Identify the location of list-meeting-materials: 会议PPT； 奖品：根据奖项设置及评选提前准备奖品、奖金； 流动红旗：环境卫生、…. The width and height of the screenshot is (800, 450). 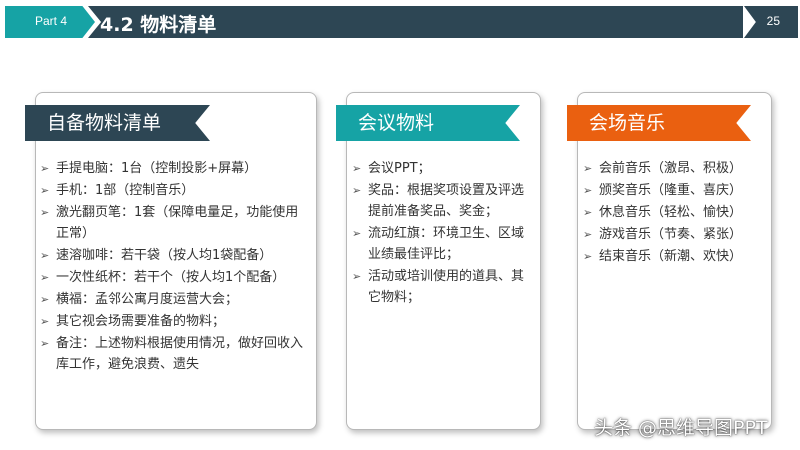
(443, 233).